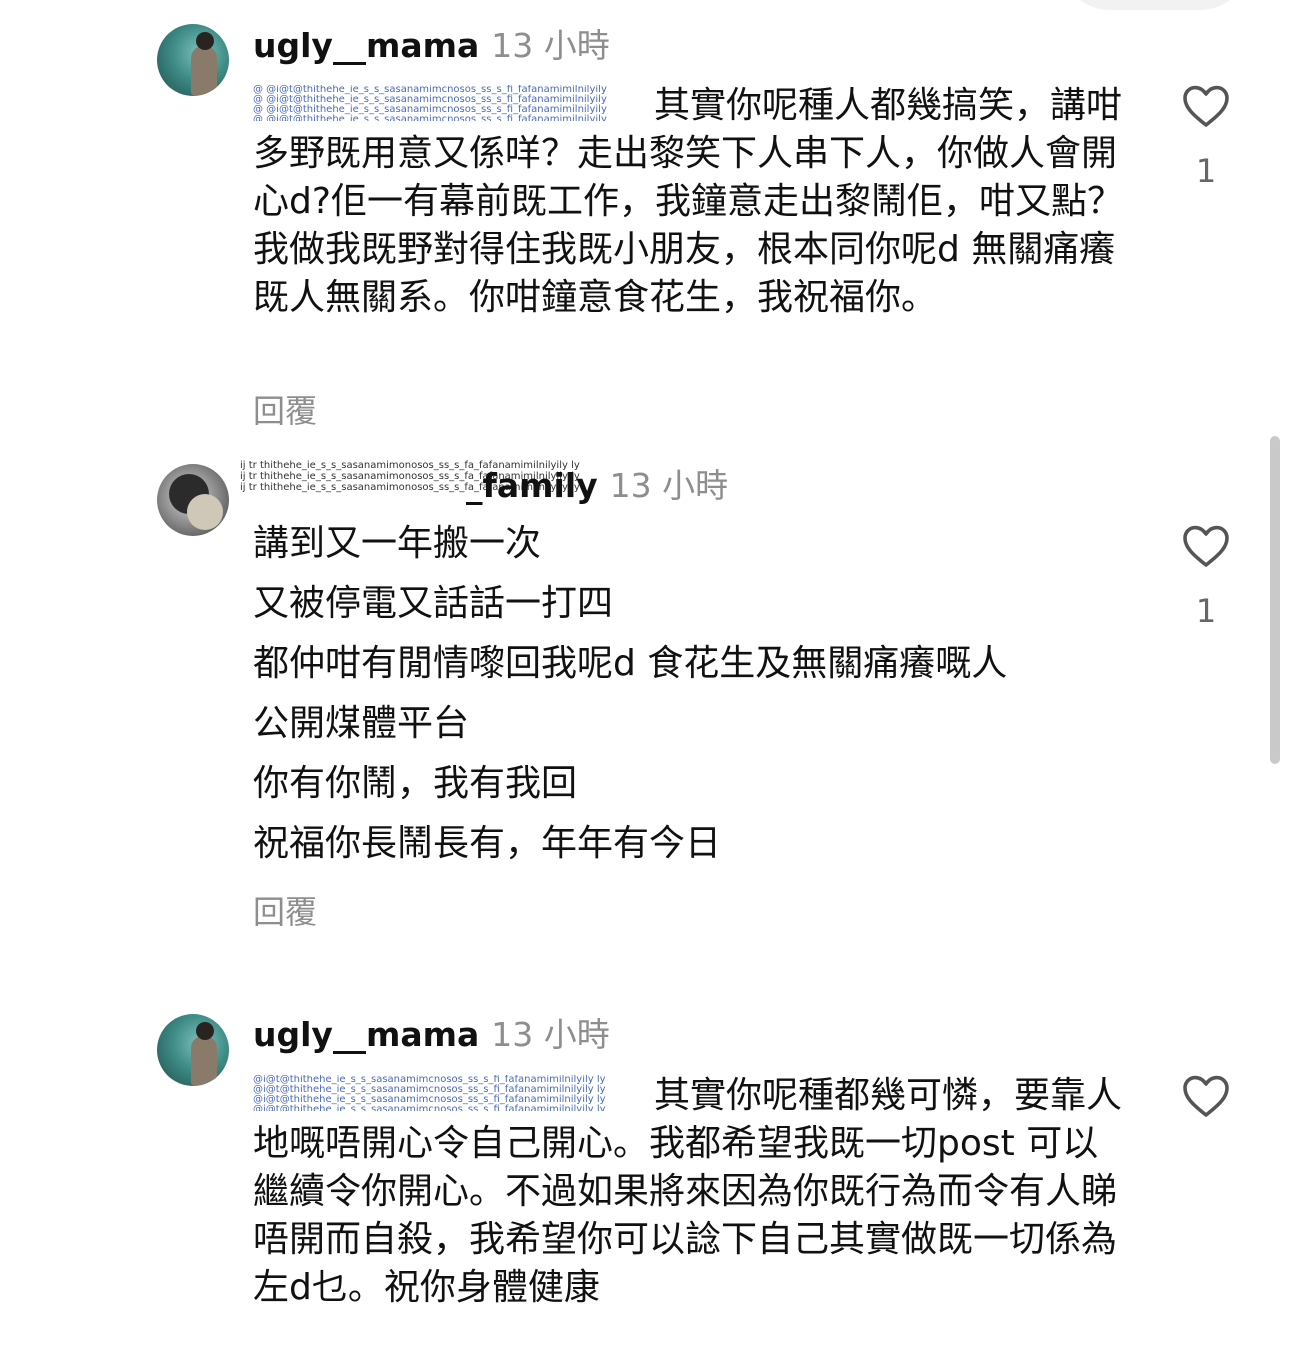 Image resolution: width=1290 pixels, height=1360 pixels. I want to click on comment-line: 你有你鬧，我有我回, so click(415, 783).